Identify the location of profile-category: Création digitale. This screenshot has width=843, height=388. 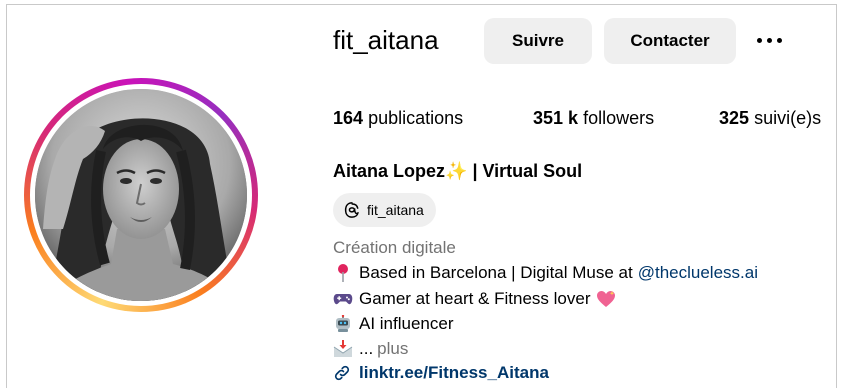
(394, 247).